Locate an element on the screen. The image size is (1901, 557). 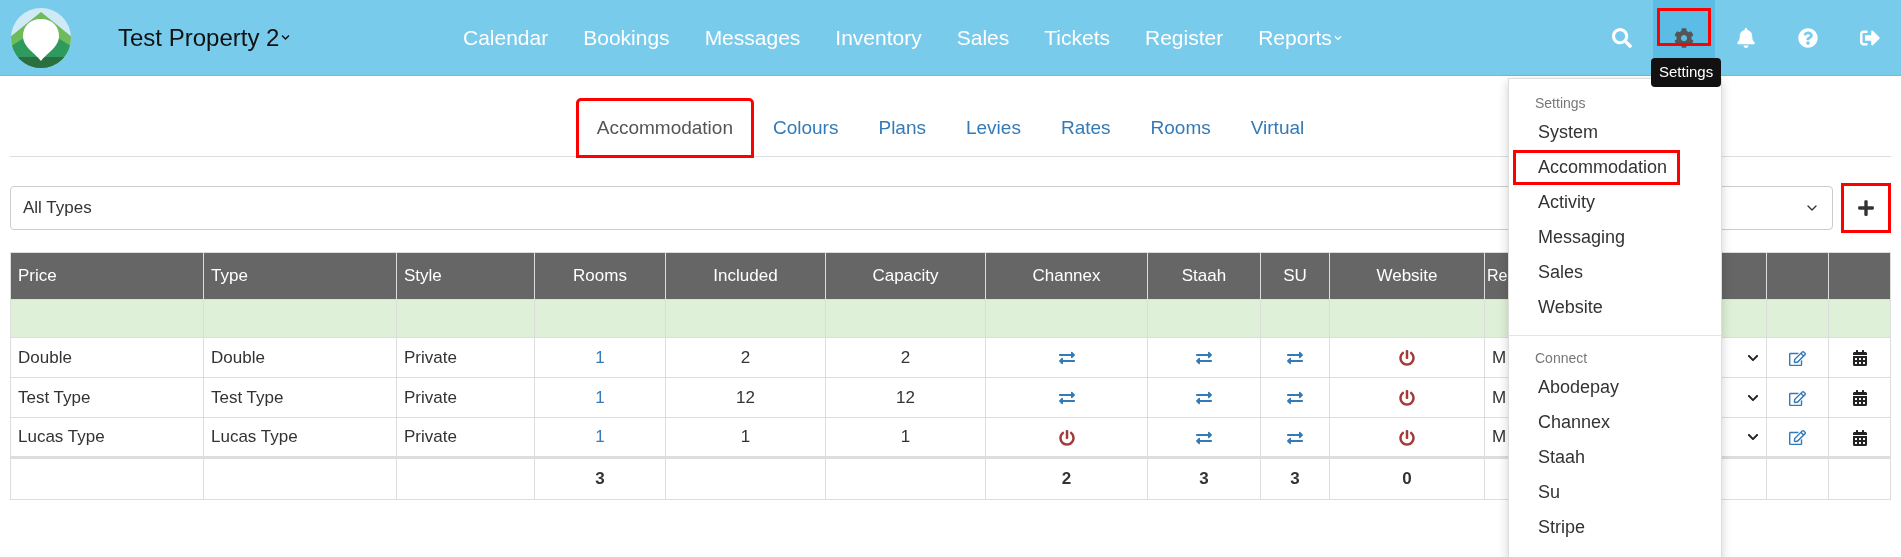
column-header: SU is located at coordinates (1295, 276).